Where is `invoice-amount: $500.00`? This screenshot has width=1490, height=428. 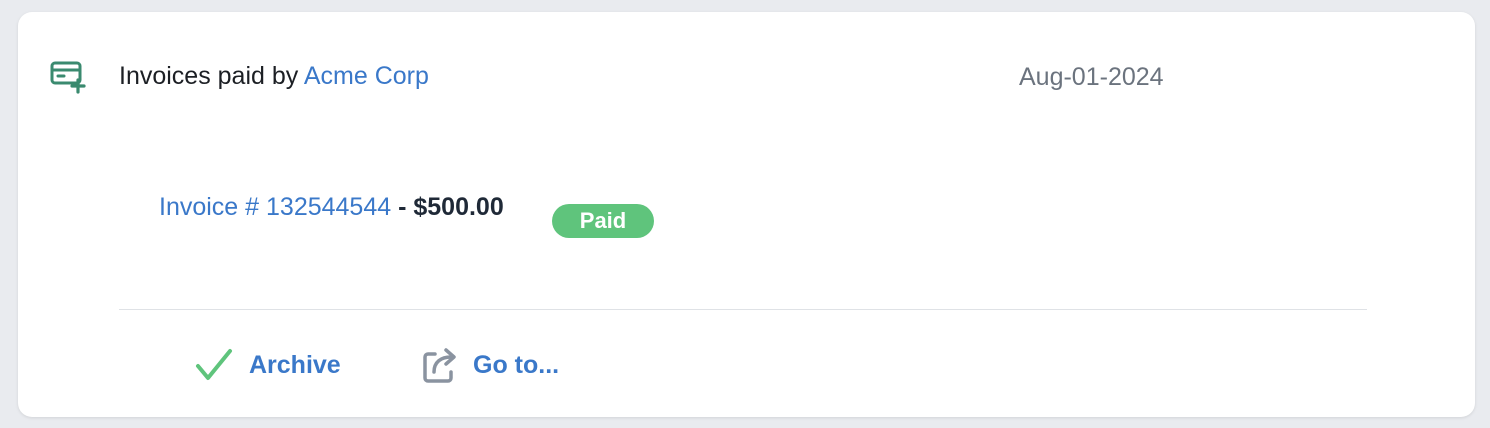
invoice-amount: $500.00 is located at coordinates (458, 207).